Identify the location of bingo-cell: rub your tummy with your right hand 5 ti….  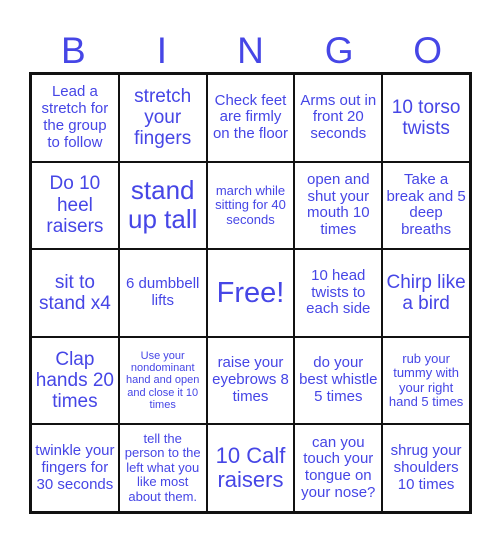
(426, 380).